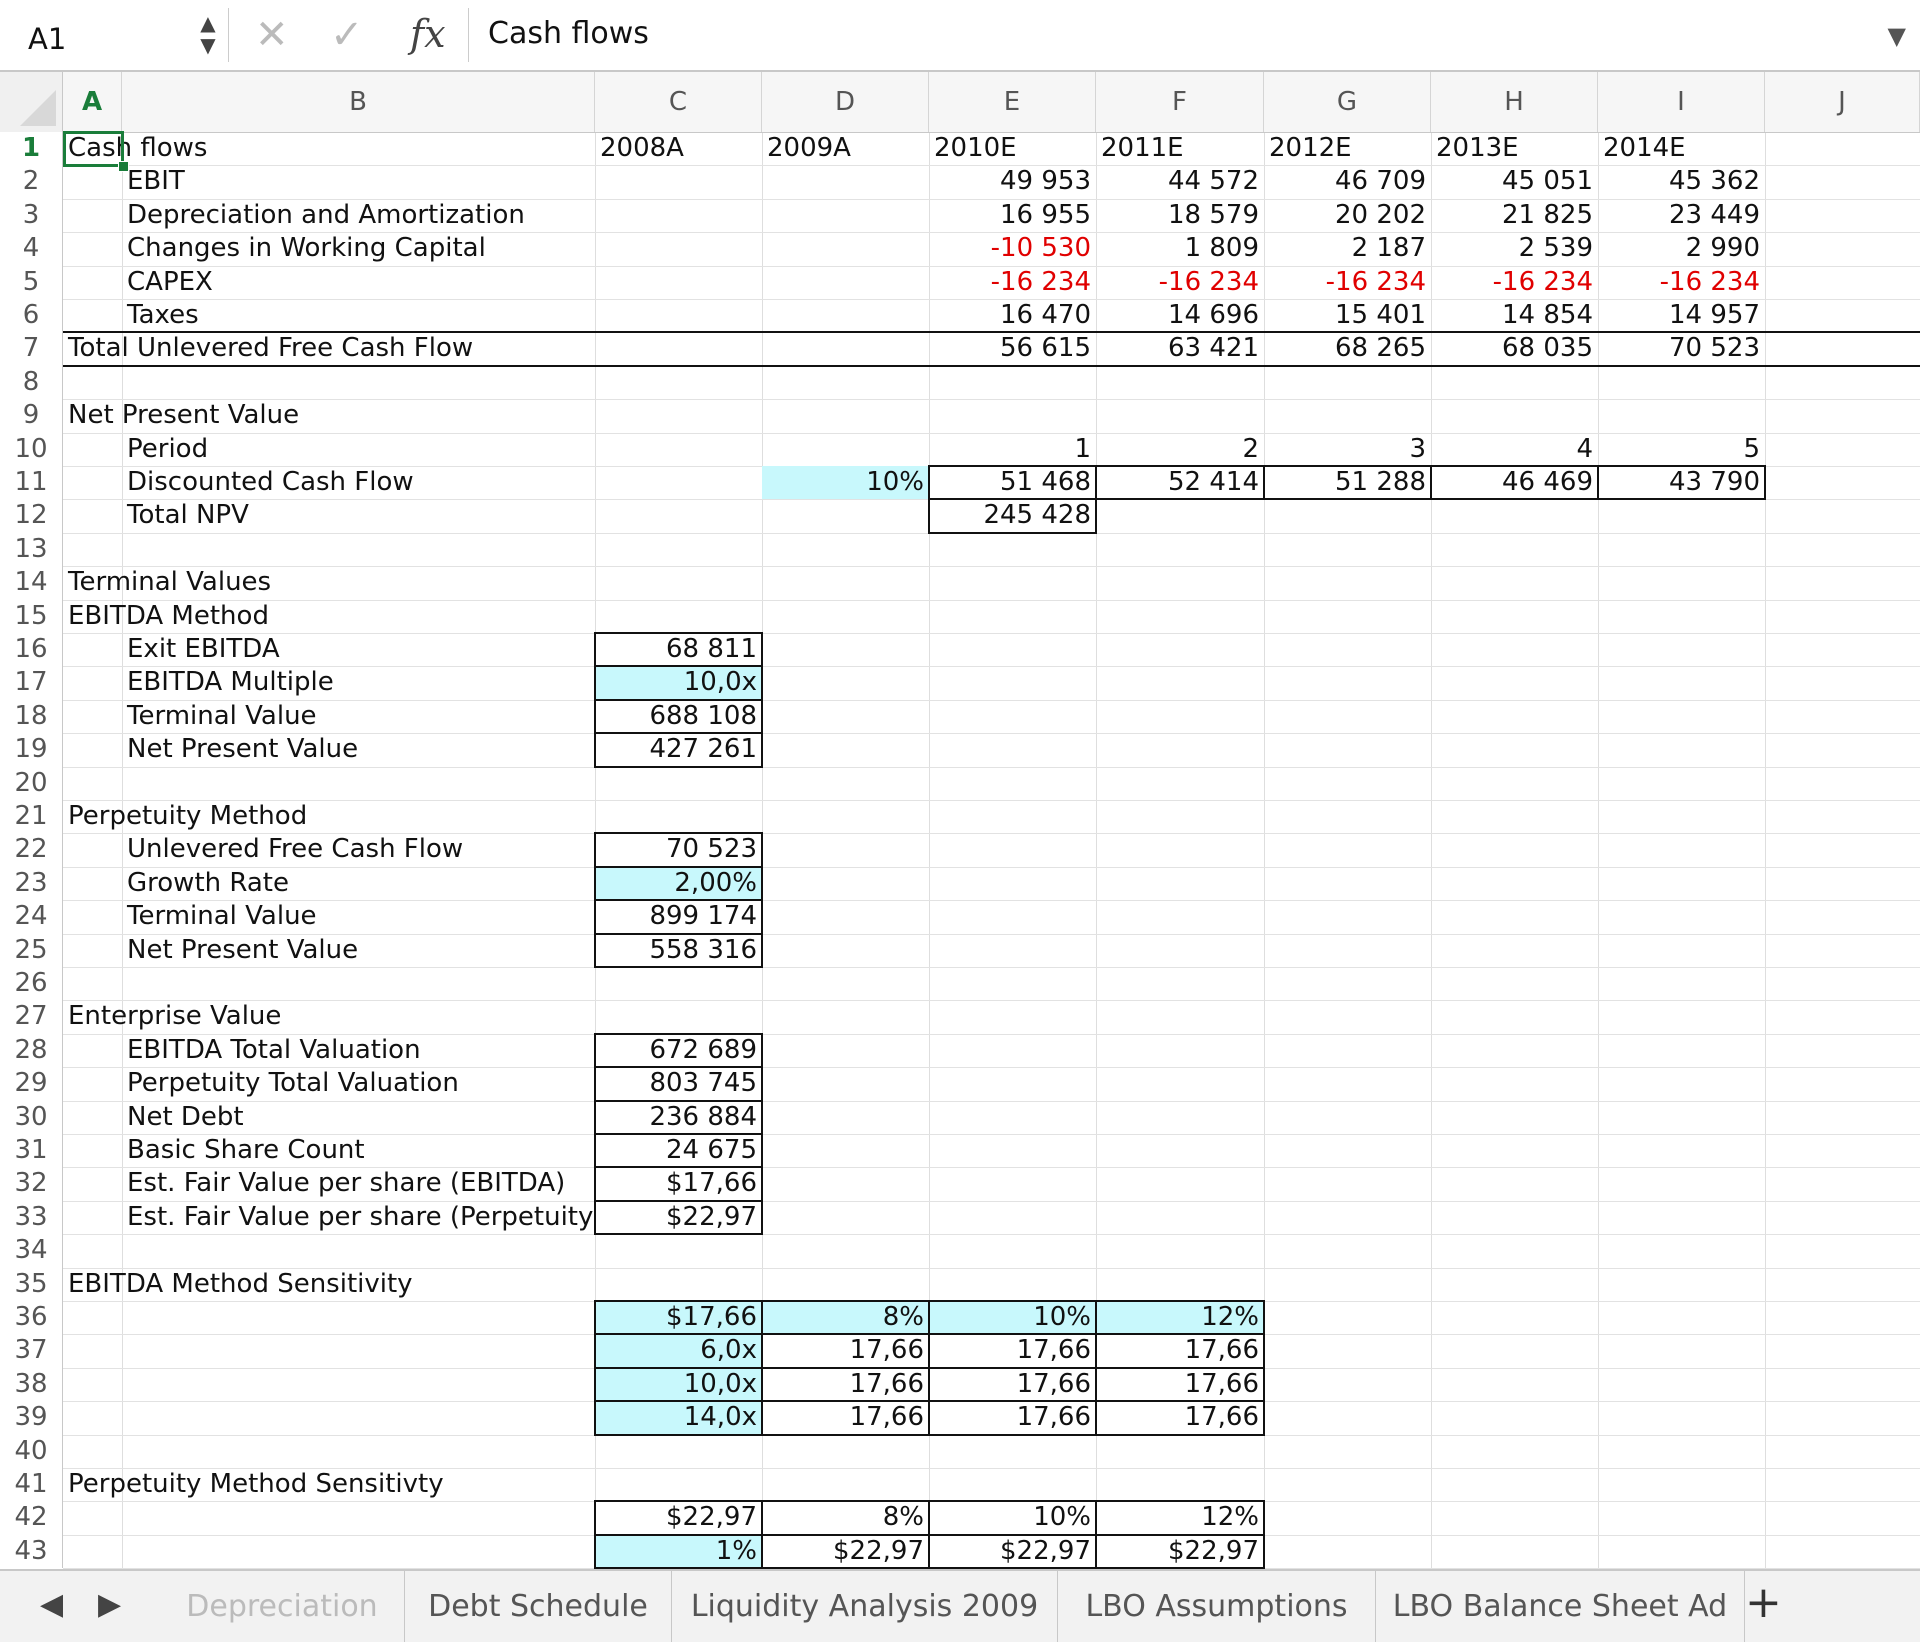  Describe the element at coordinates (31, 149) in the screenshot. I see `row-header-1: 1` at that location.